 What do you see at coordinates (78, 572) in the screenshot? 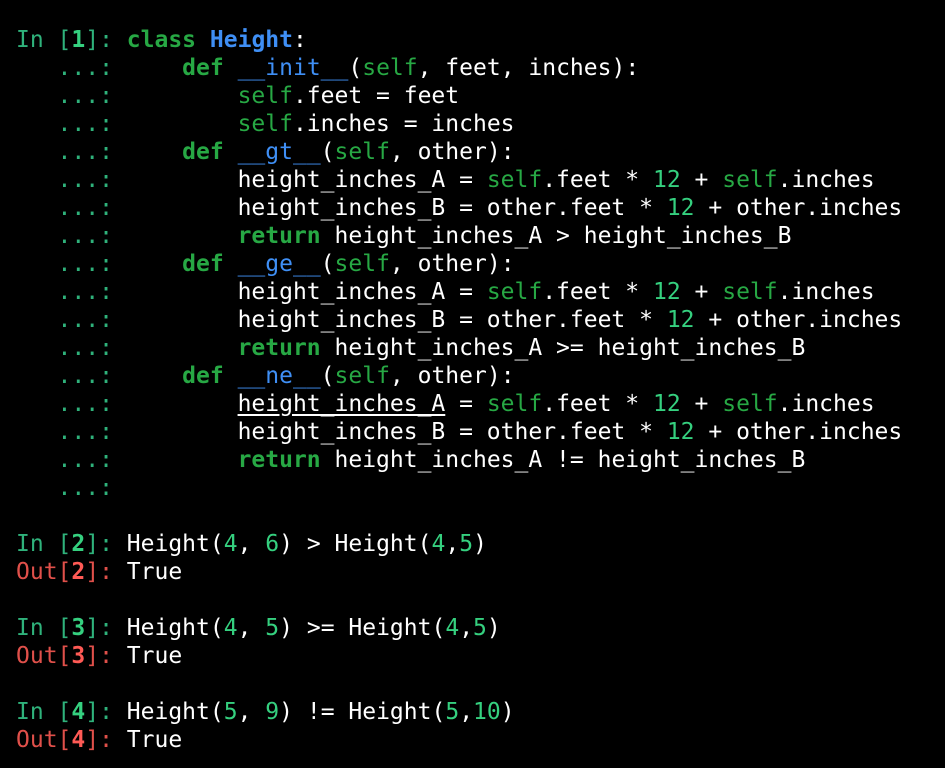
I see `out-prompt-number: 2` at bounding box center [78, 572].